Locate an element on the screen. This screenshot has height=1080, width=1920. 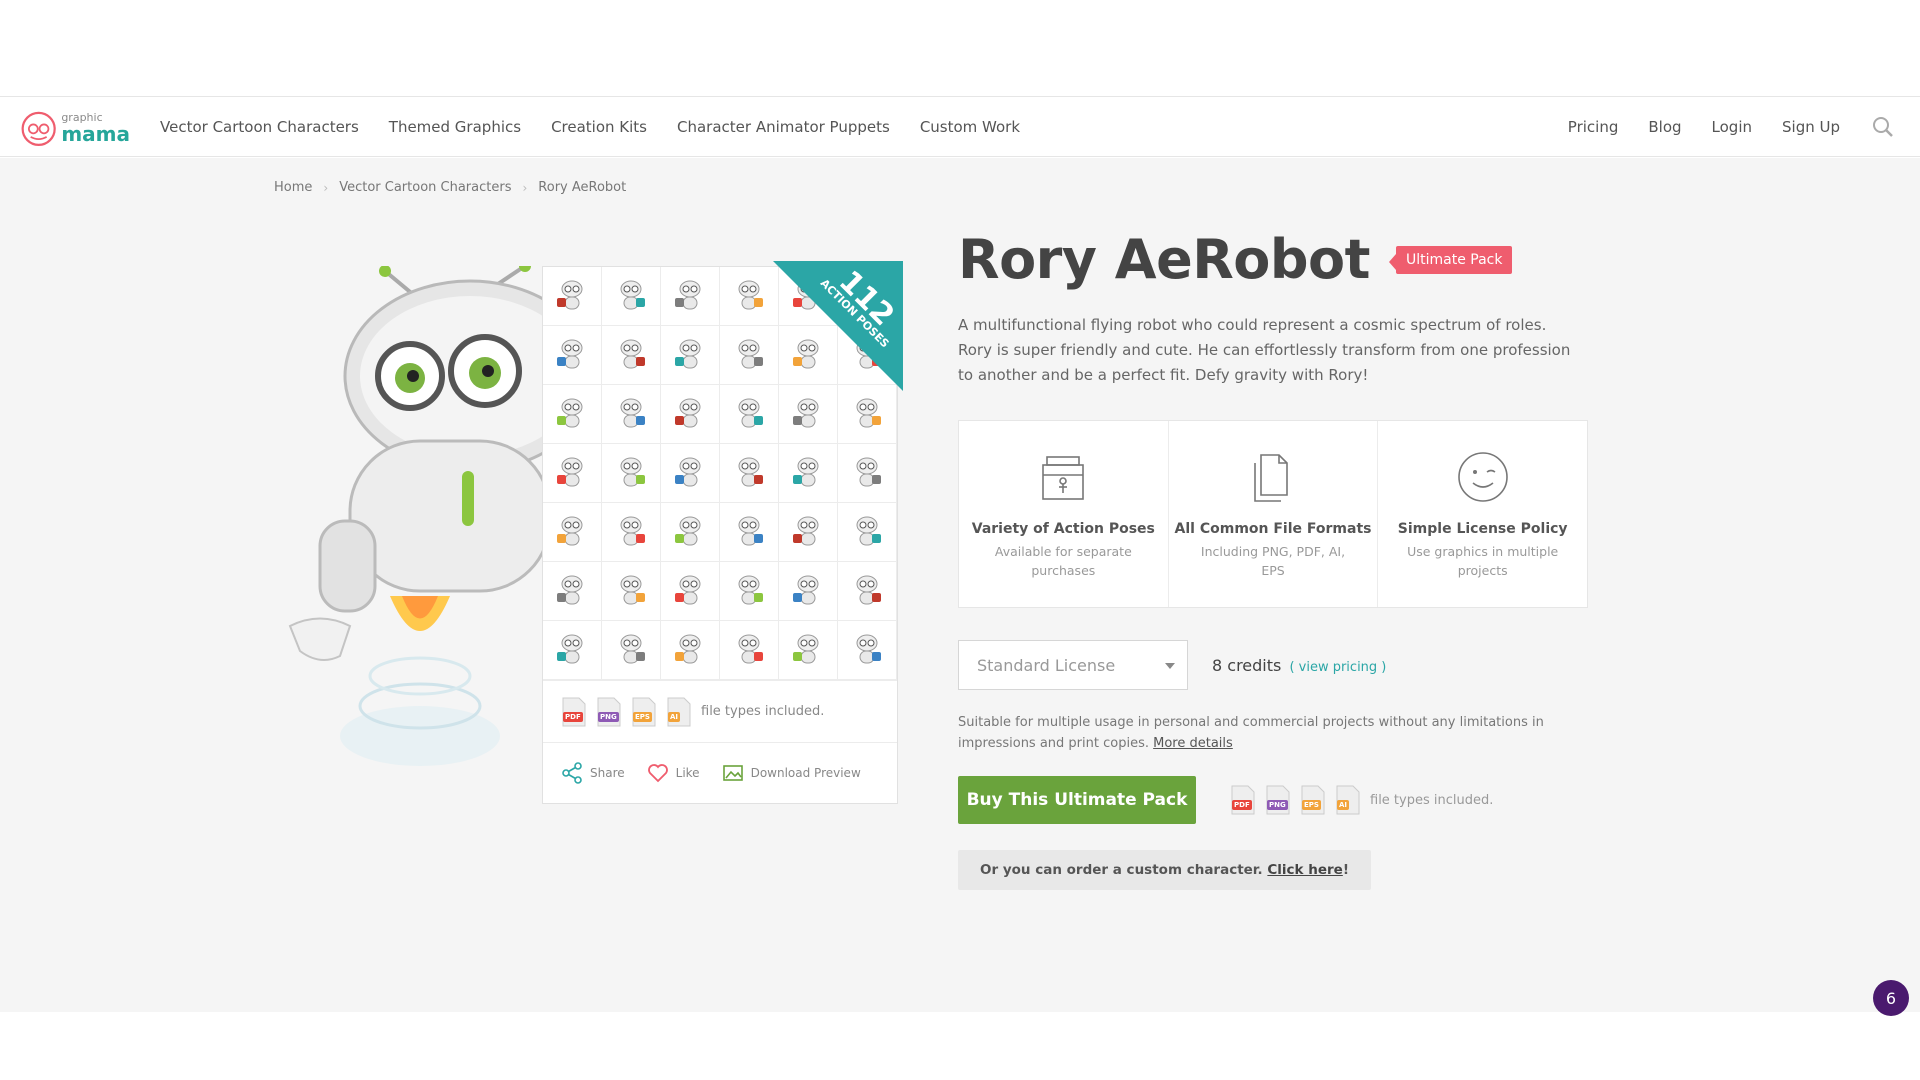
heart-icon is located at coordinates (657, 772).